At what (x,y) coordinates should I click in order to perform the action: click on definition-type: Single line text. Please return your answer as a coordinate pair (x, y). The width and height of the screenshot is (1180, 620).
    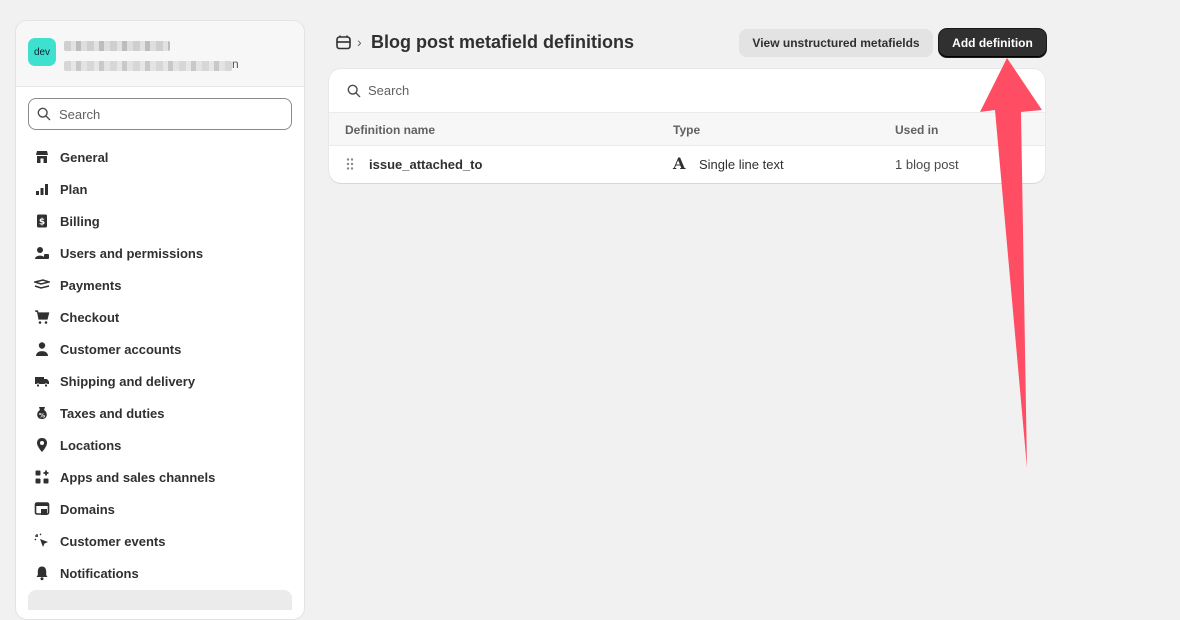
    Looking at the image, I should click on (741, 164).